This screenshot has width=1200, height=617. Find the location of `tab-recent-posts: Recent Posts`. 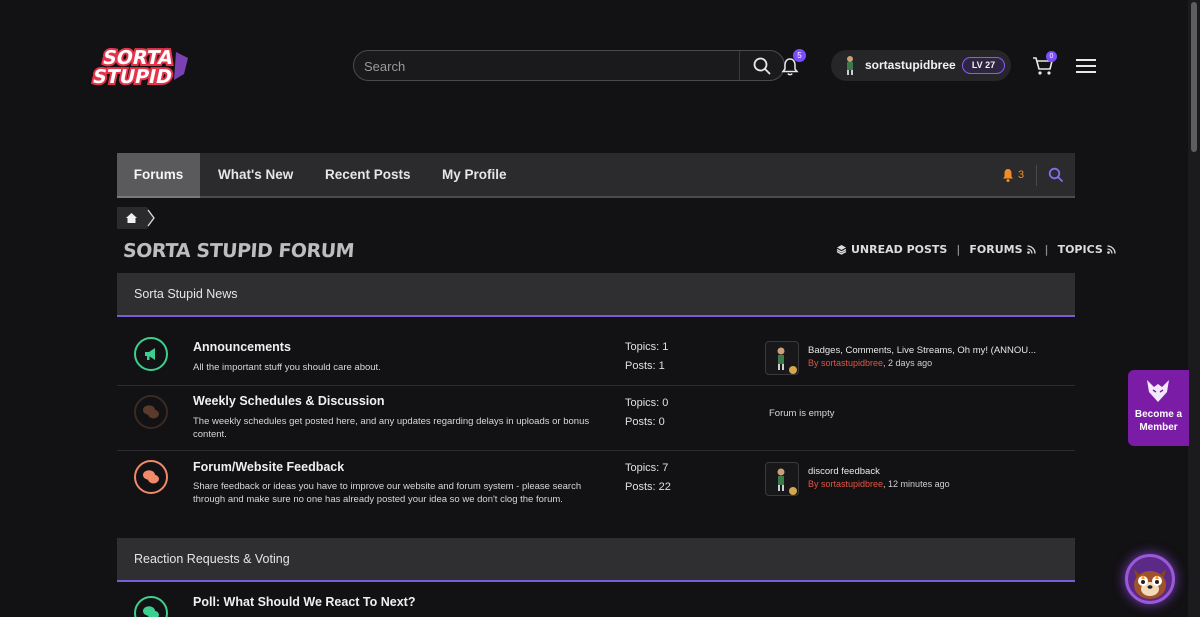

tab-recent-posts: Recent Posts is located at coordinates (368, 175).